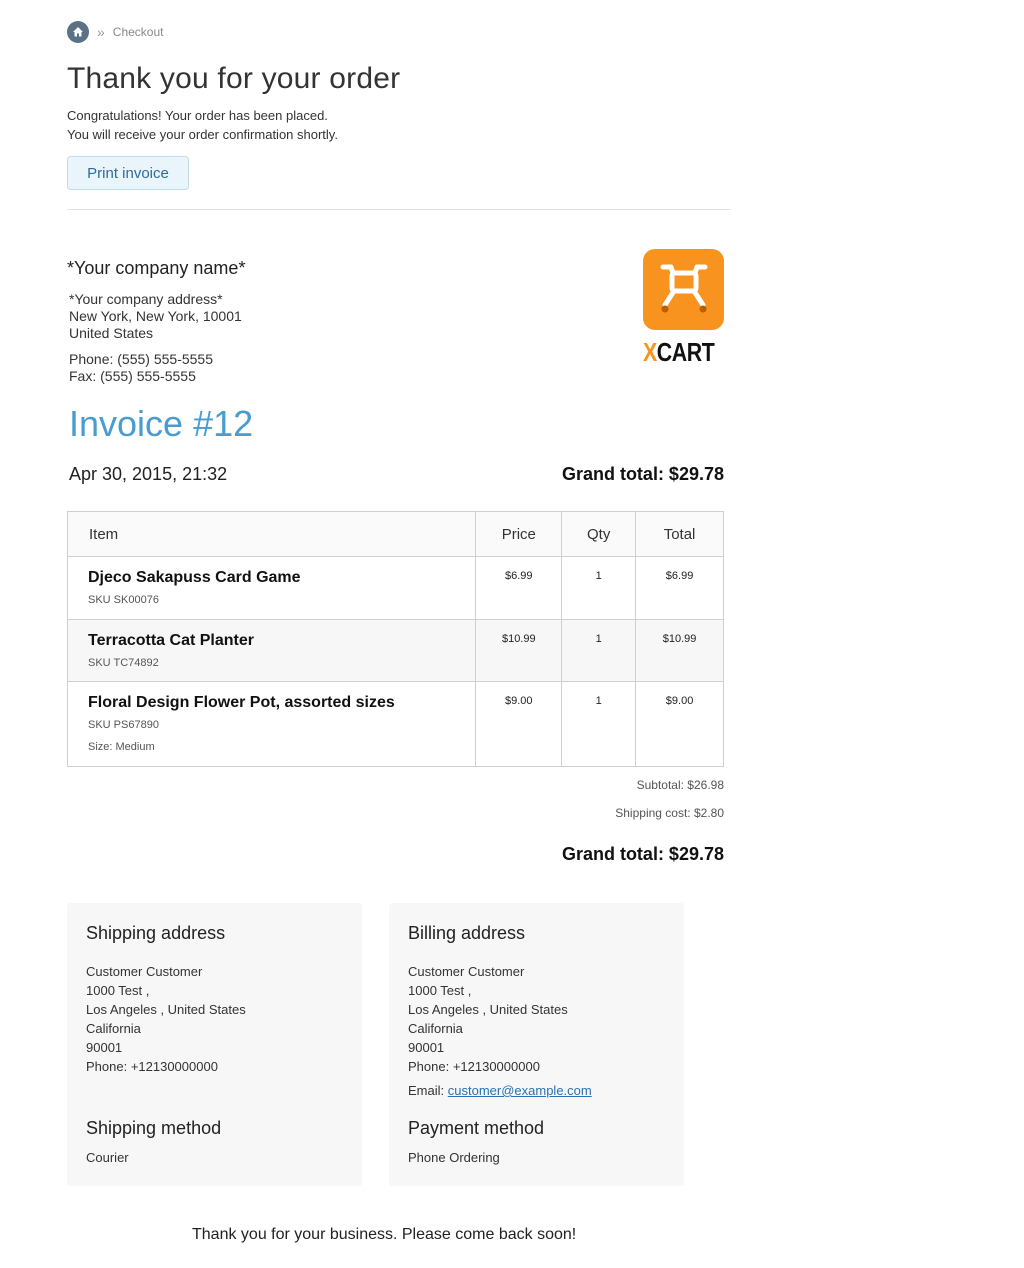  What do you see at coordinates (685, 352) in the screenshot?
I see `logo-wordmark-rest: CART` at bounding box center [685, 352].